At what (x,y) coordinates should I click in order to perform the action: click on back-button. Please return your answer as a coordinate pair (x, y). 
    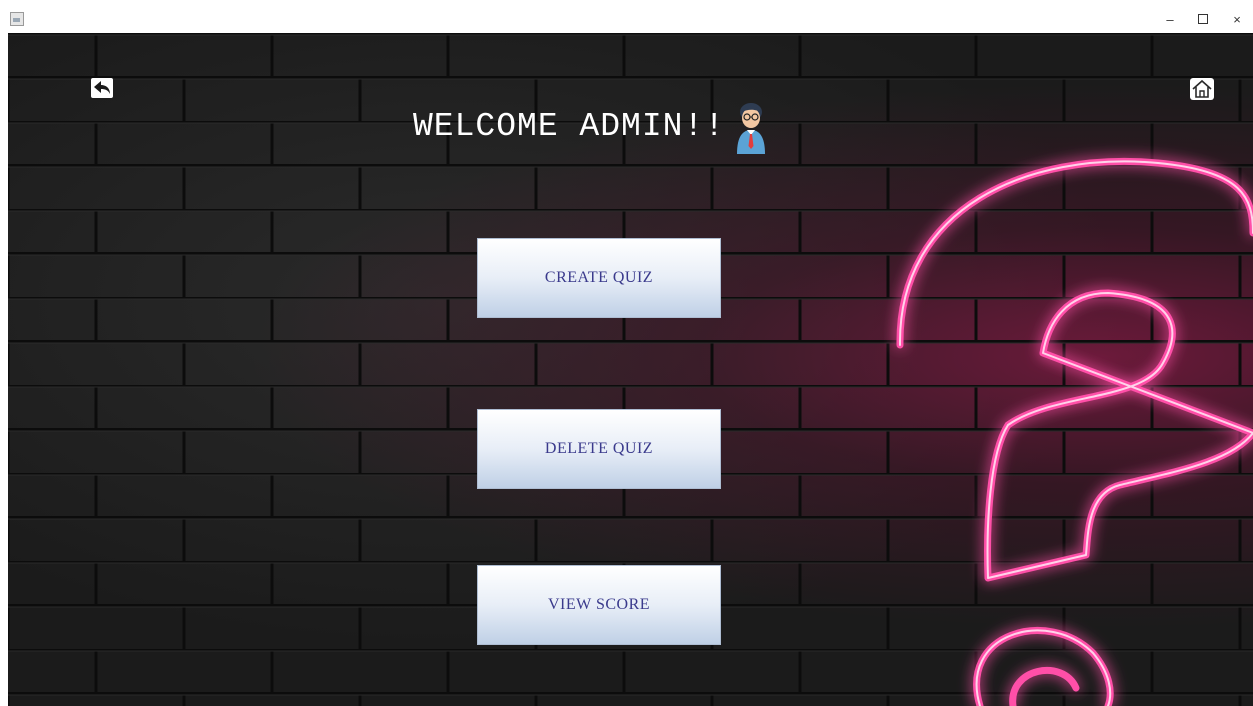
    Looking at the image, I should click on (102, 88).